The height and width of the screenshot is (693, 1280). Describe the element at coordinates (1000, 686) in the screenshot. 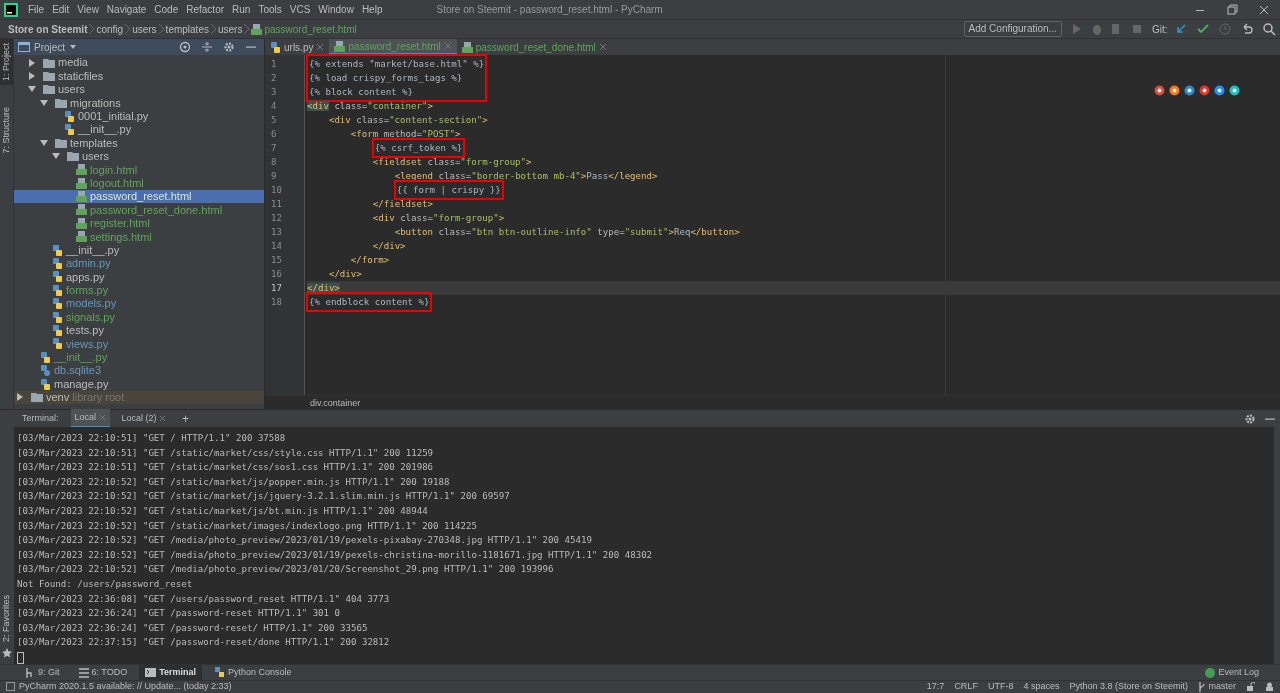

I see `status-item: UTF-8` at that location.